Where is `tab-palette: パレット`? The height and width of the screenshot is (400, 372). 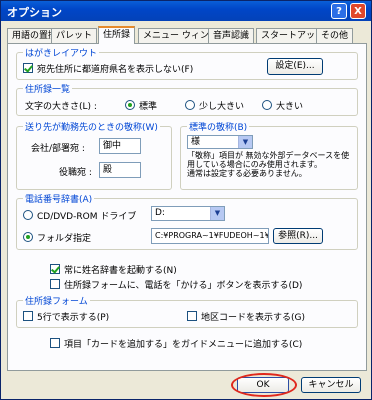
tab-palette: パレット is located at coordinates (74, 35).